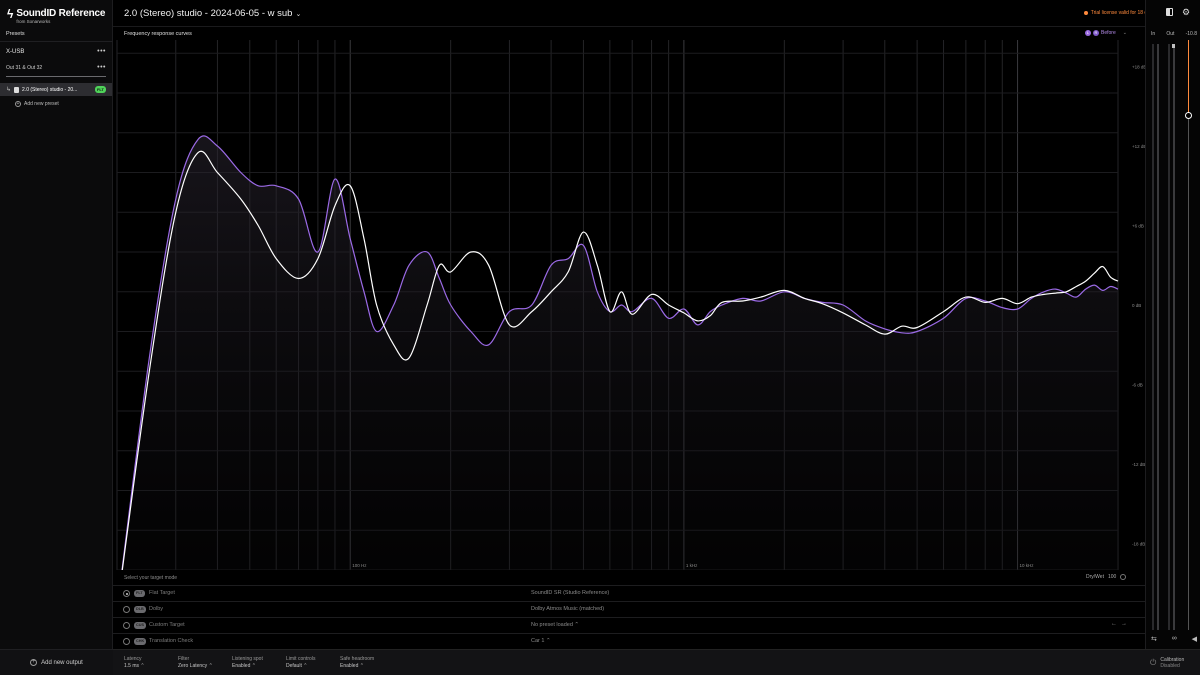 Image resolution: width=1200 pixels, height=675 pixels. What do you see at coordinates (133, 659) in the screenshot?
I see `setting-label: Latency` at bounding box center [133, 659].